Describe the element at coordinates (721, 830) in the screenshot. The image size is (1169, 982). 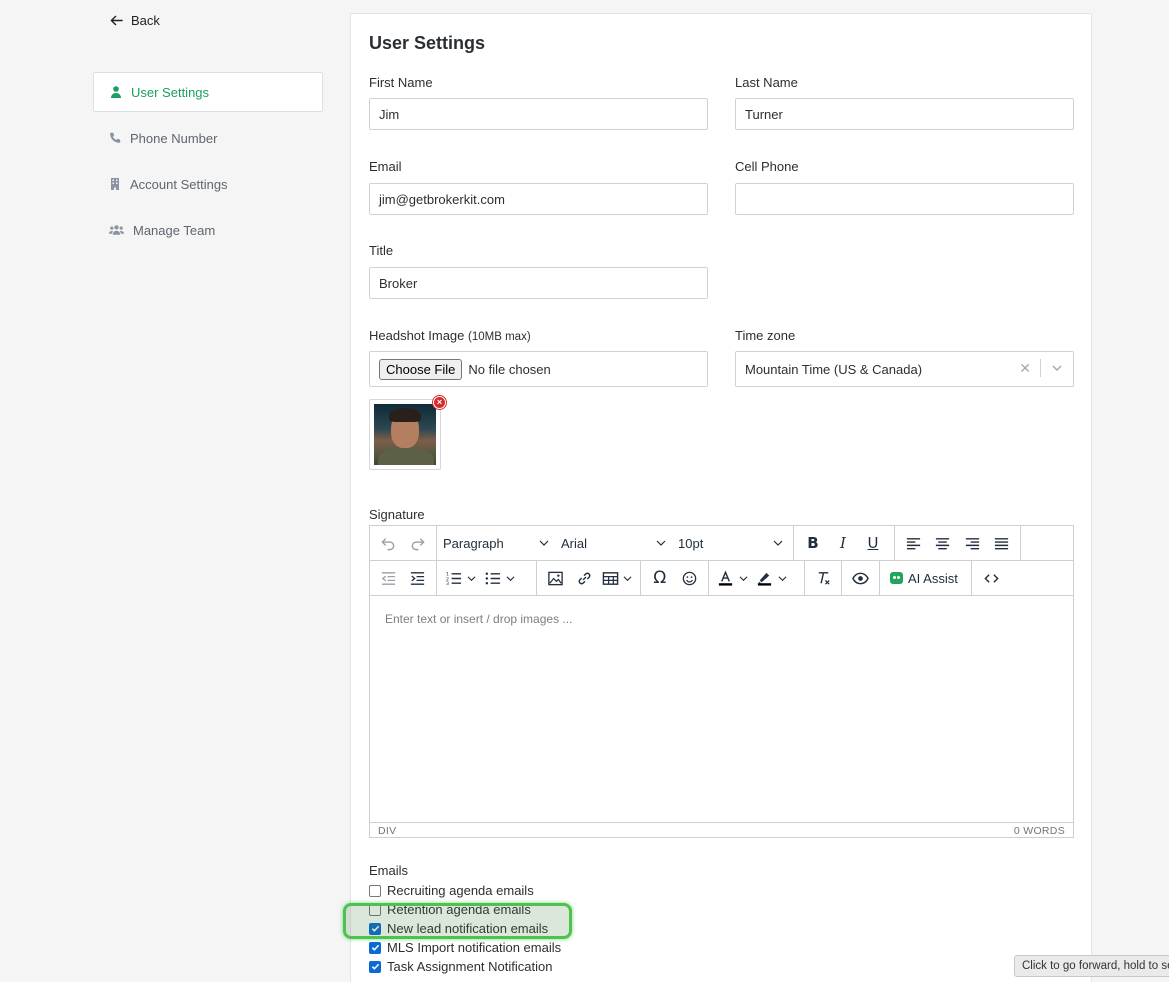
I see `editor-statusbar: DIV 0 WORDS` at that location.